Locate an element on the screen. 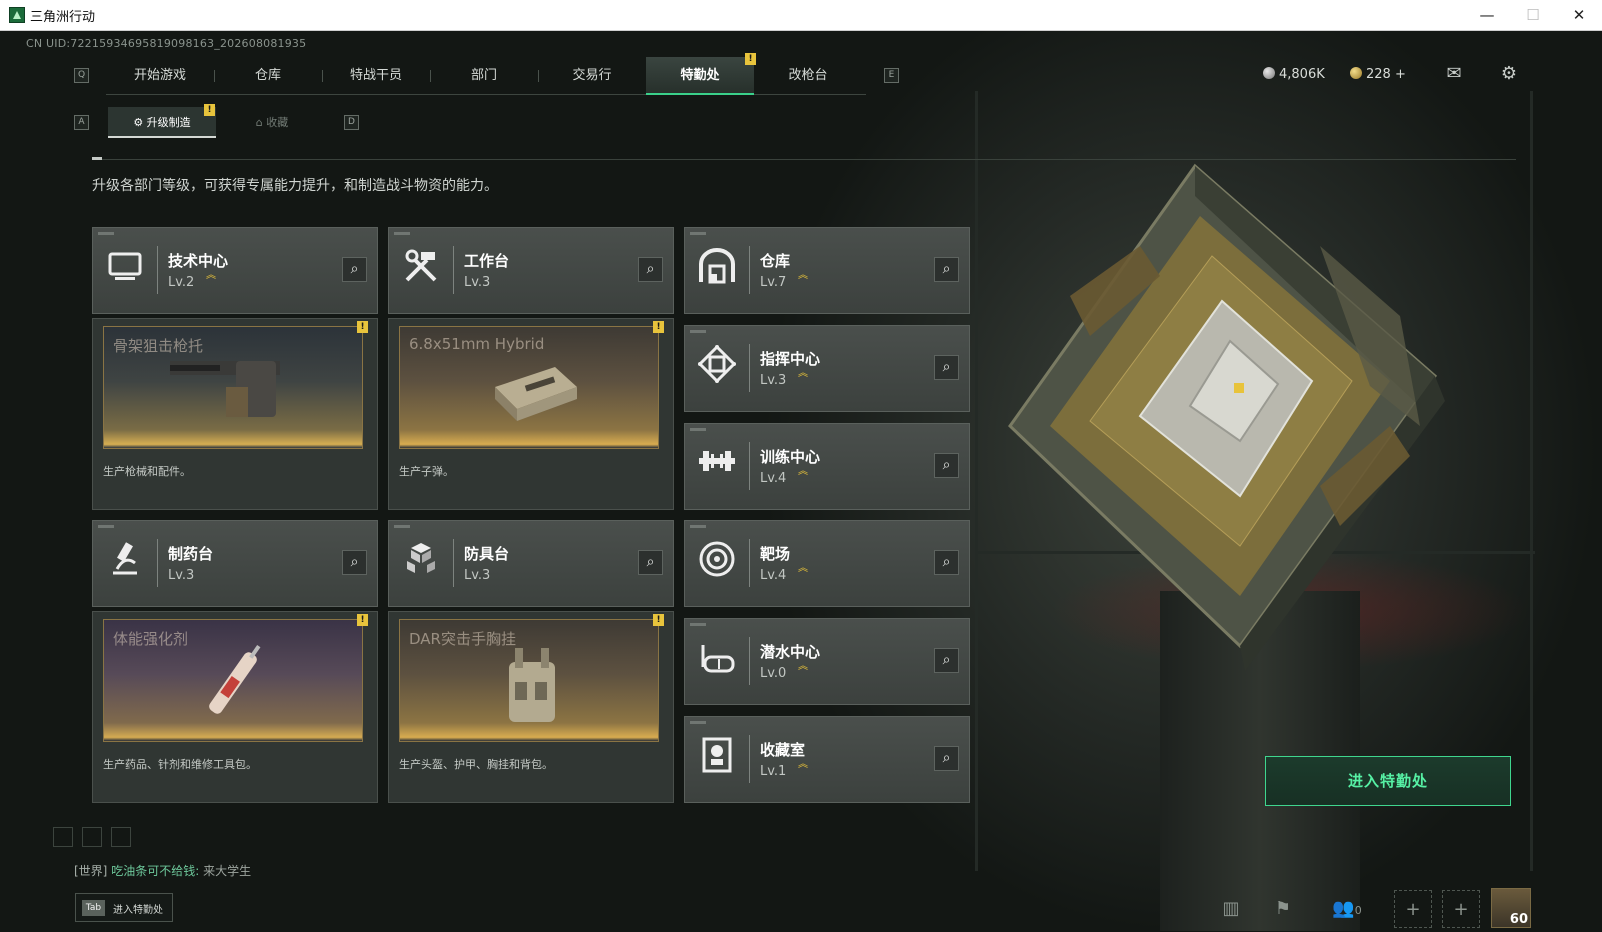 This screenshot has width=1602, height=932. production-card-armor: DAR突击手胸挂 ! 生产头盔、护甲、胸挂和背包。 is located at coordinates (531, 707).